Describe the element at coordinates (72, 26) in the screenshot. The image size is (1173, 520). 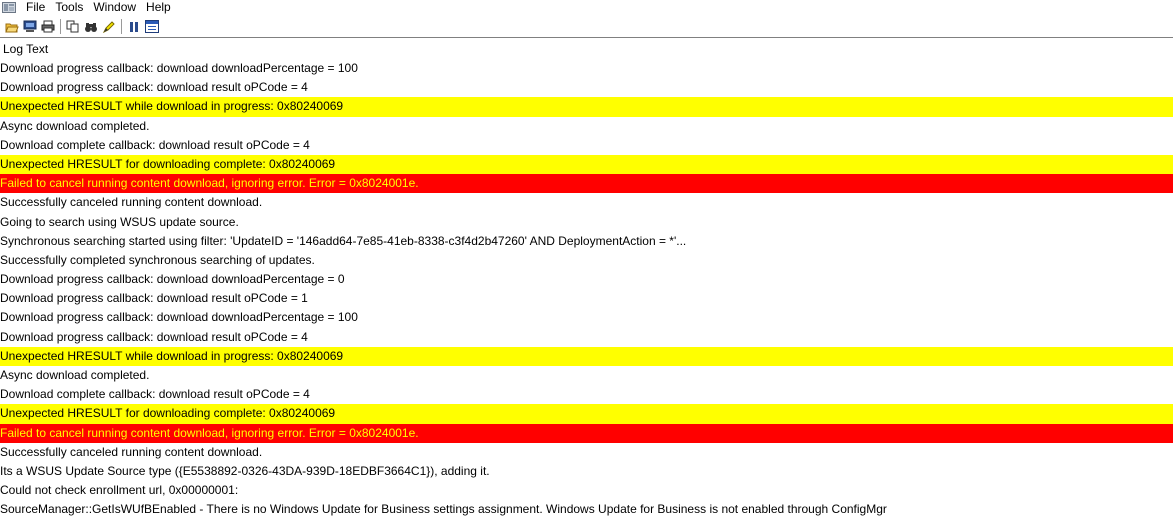
I see `copy-icon` at that location.